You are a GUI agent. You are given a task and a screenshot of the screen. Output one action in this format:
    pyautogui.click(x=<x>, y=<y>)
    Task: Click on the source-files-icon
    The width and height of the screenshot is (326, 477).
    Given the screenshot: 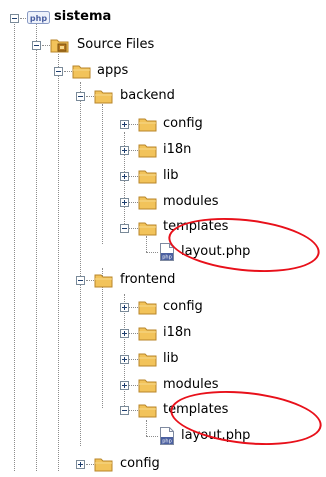 What is the action you would take?
    pyautogui.click(x=60, y=47)
    